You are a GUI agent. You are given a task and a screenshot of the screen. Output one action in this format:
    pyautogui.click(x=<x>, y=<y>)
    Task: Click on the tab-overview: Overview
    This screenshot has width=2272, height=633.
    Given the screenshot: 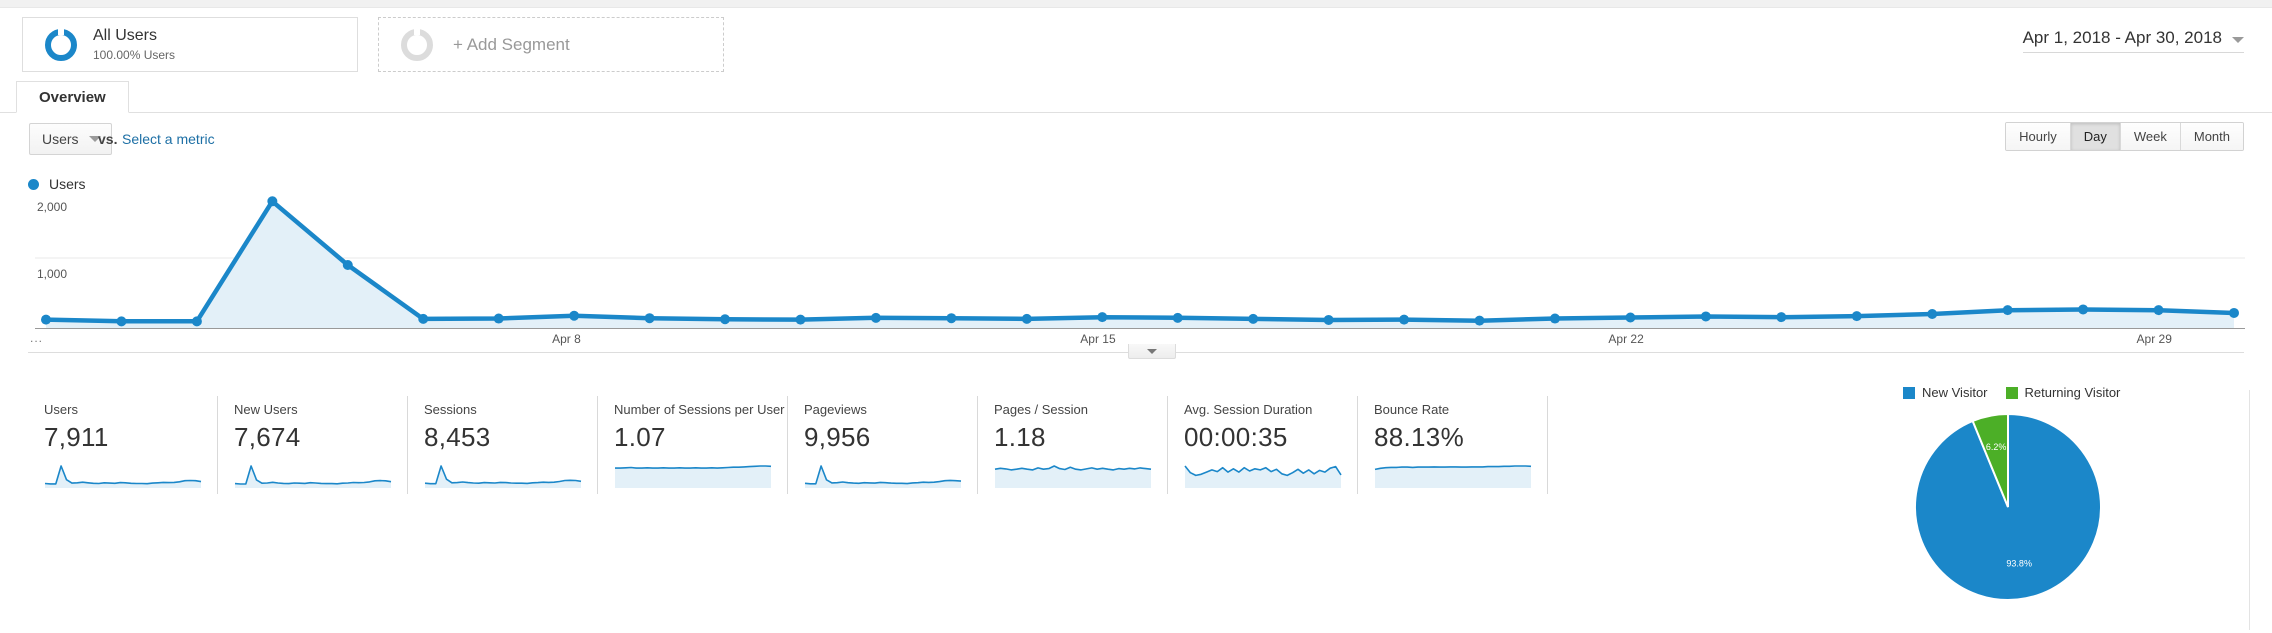 What is the action you would take?
    pyautogui.click(x=72, y=97)
    